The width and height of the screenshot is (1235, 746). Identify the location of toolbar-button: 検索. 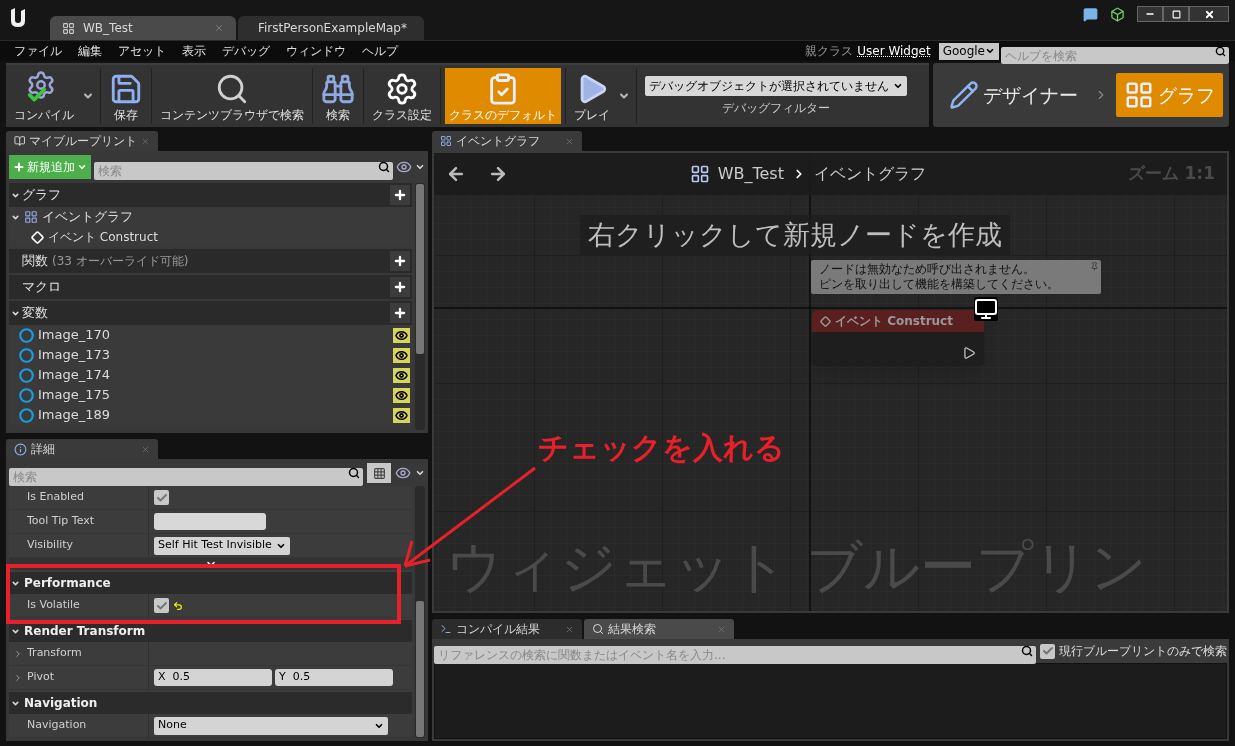
(338, 96).